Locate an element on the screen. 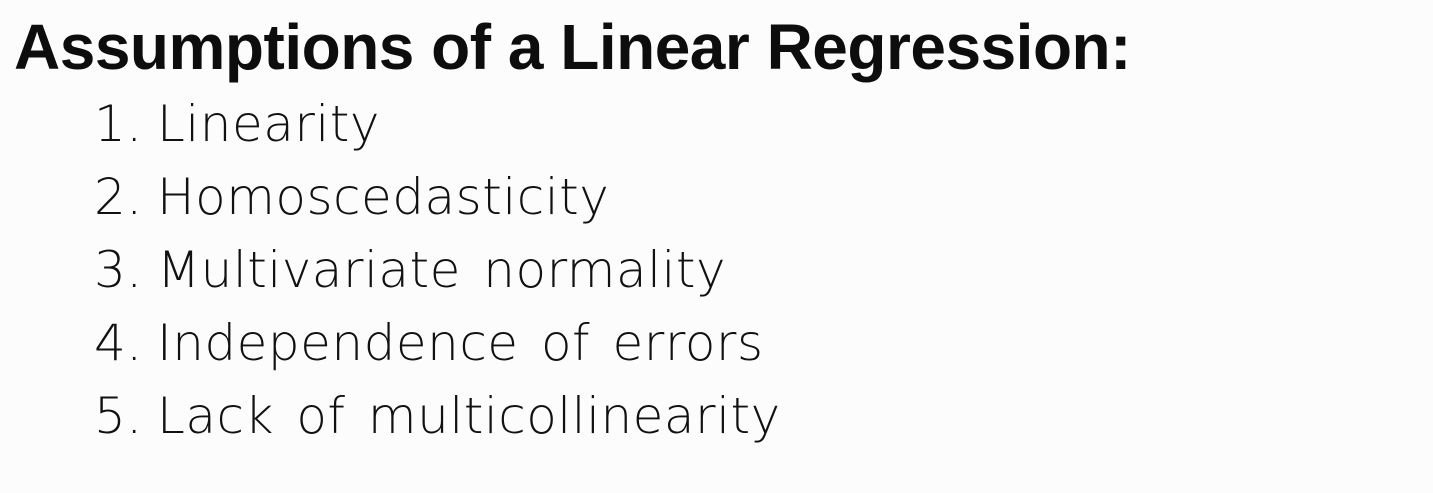 This screenshot has width=1433, height=493. list-item-number: 2. is located at coordinates (118, 197).